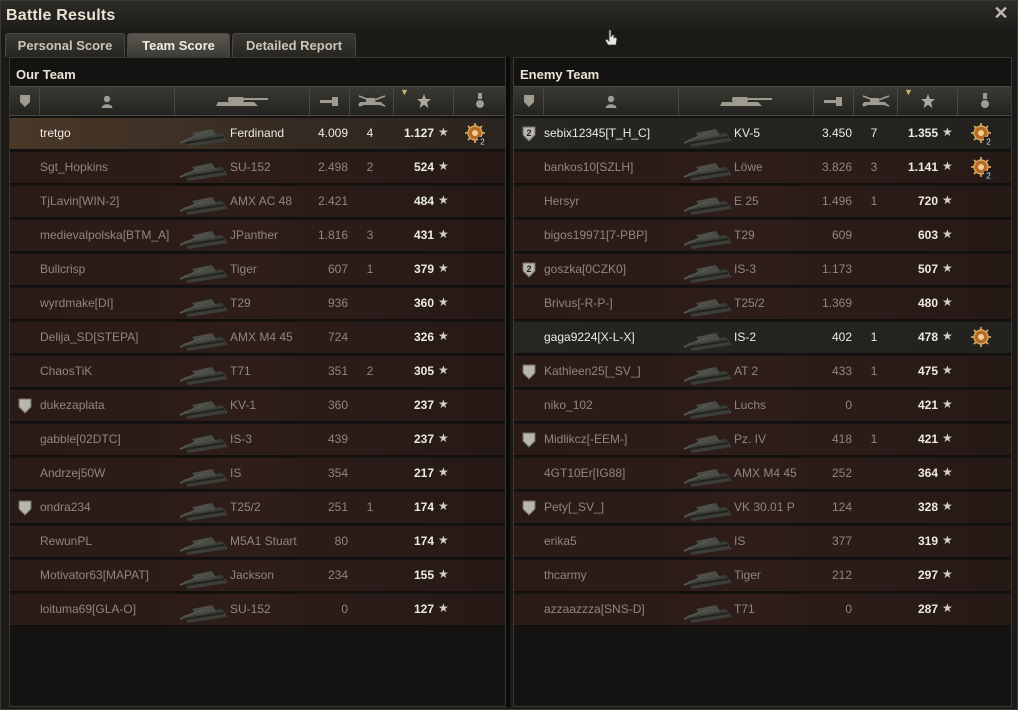 The image size is (1018, 710). What do you see at coordinates (597, 133) in the screenshot?
I see `player-name: sebix12345[T_H_C]` at bounding box center [597, 133].